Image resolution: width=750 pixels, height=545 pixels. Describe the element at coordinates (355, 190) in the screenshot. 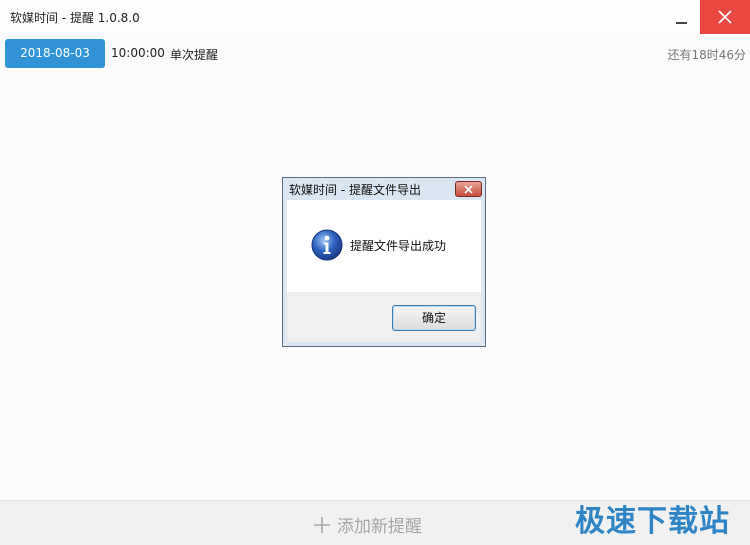

I see `dialog-title: 软媒时间 - 提醒文件导出` at that location.